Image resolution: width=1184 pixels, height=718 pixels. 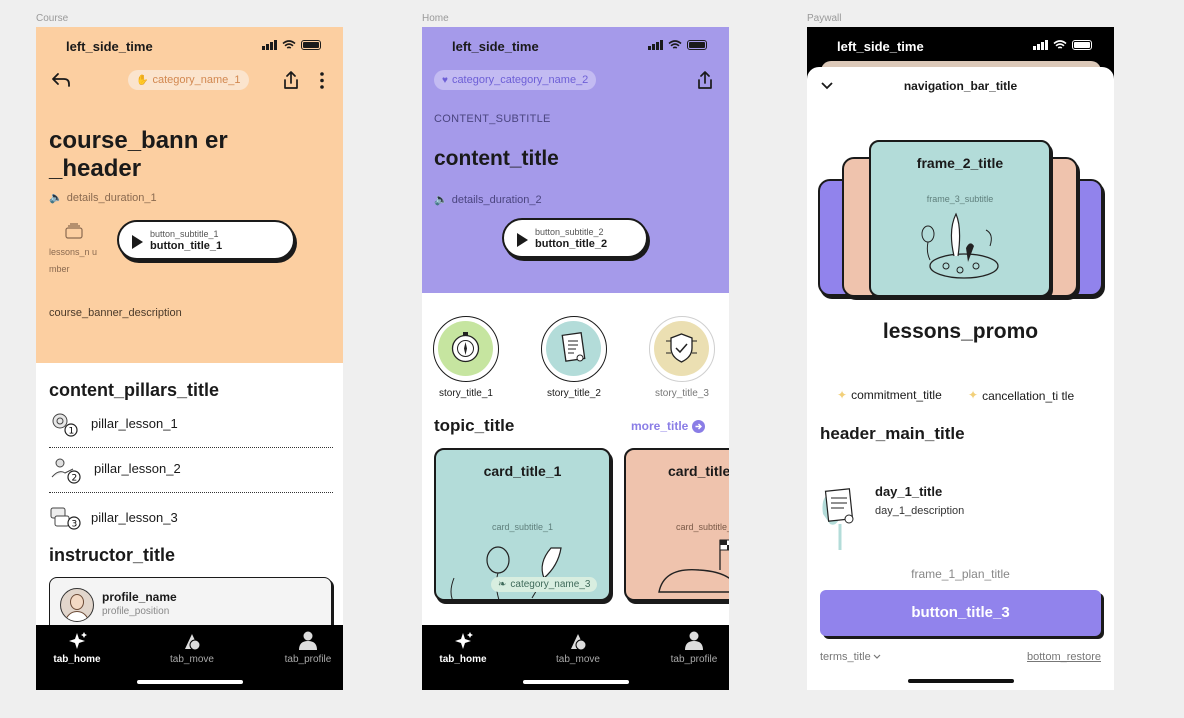 What do you see at coordinates (920, 511) in the screenshot?
I see `day-description: day_1_description` at bounding box center [920, 511].